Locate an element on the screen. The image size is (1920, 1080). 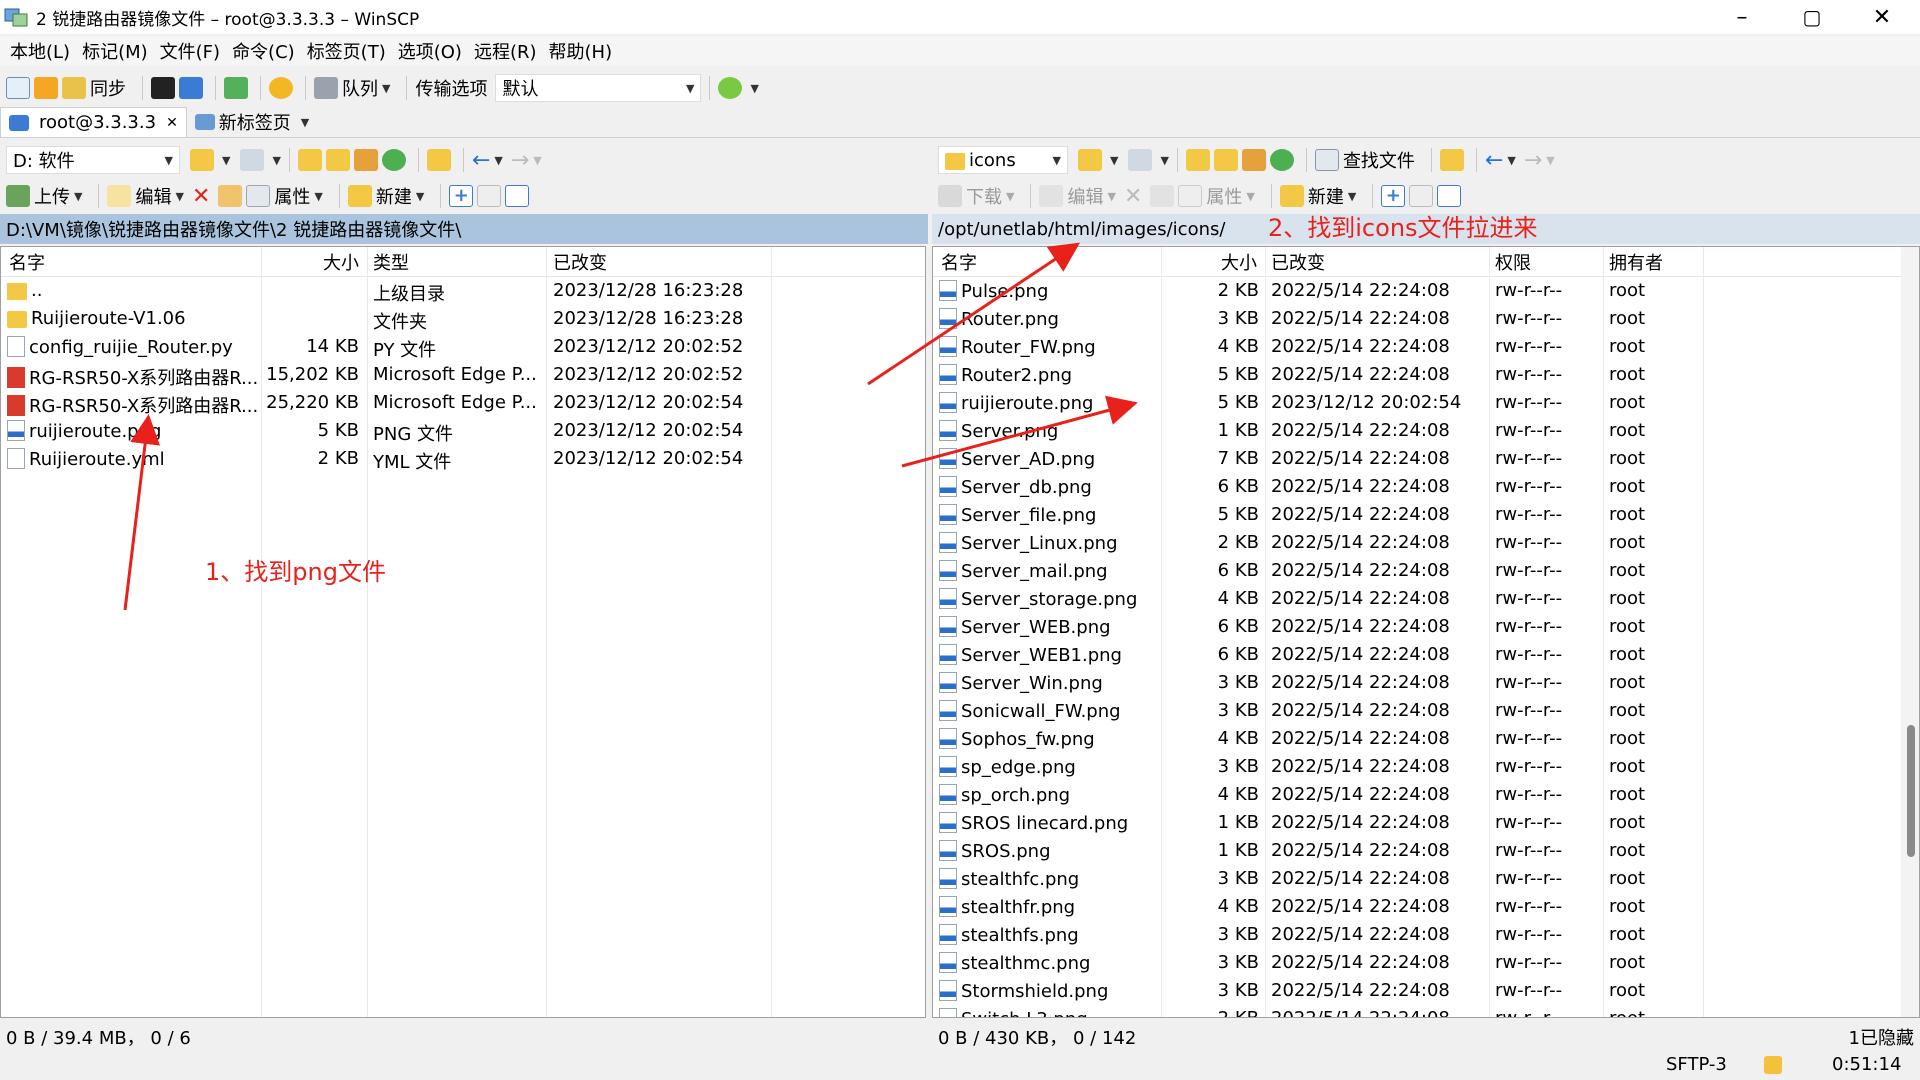
upload-button: 上传 ▼ is located at coordinates (44, 196).